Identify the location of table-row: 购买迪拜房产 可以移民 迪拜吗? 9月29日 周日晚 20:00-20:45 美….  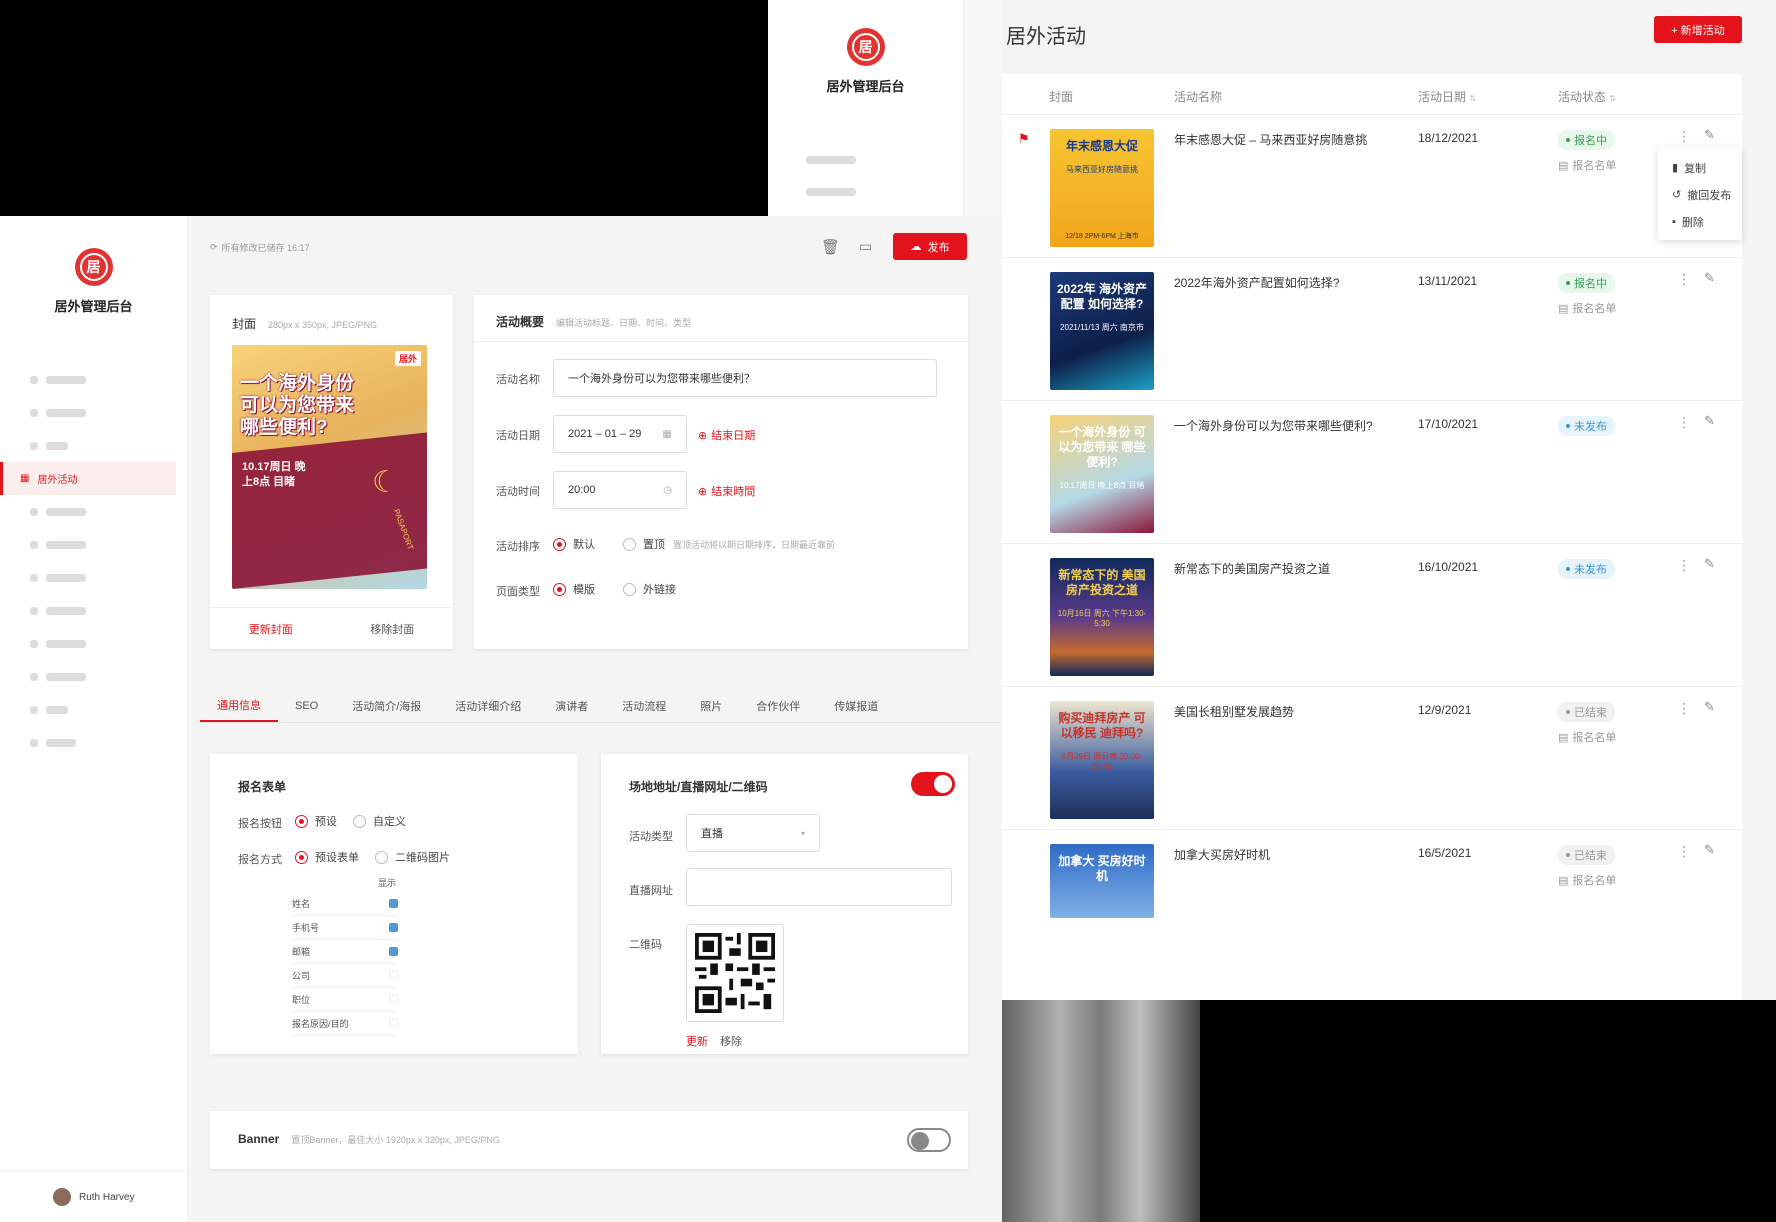
(1372, 757).